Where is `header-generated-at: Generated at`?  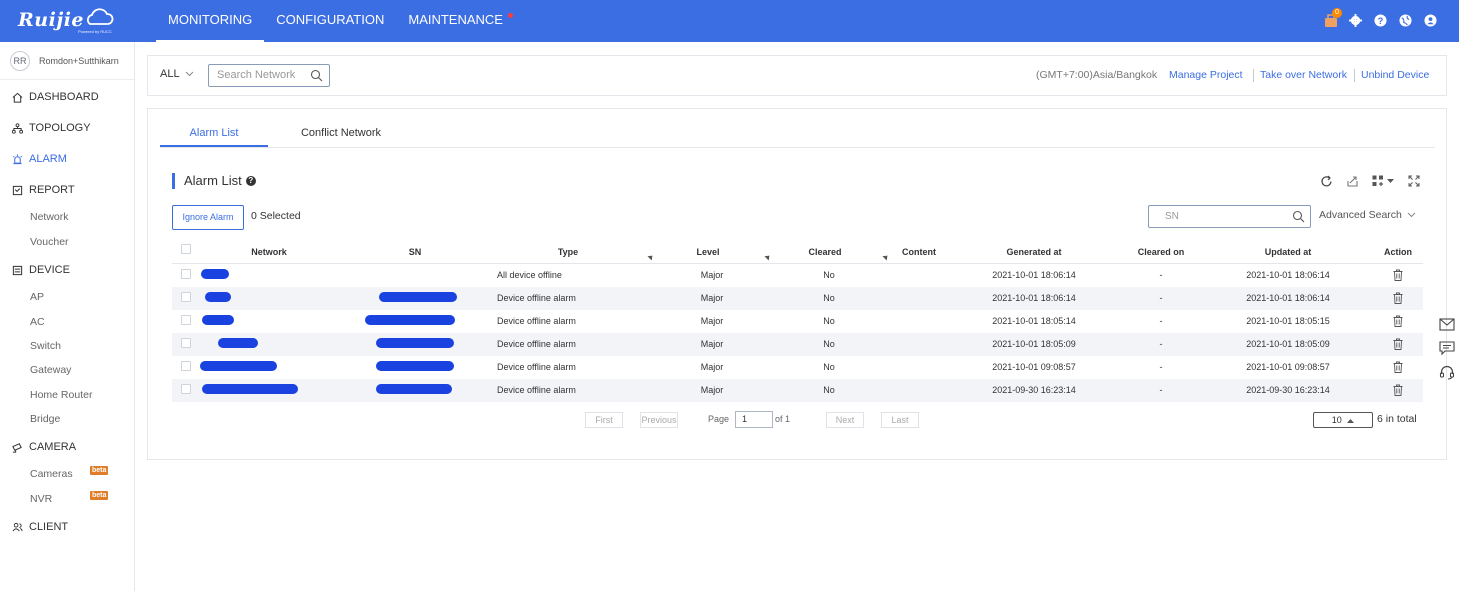
header-generated-at: Generated at is located at coordinates (1034, 252).